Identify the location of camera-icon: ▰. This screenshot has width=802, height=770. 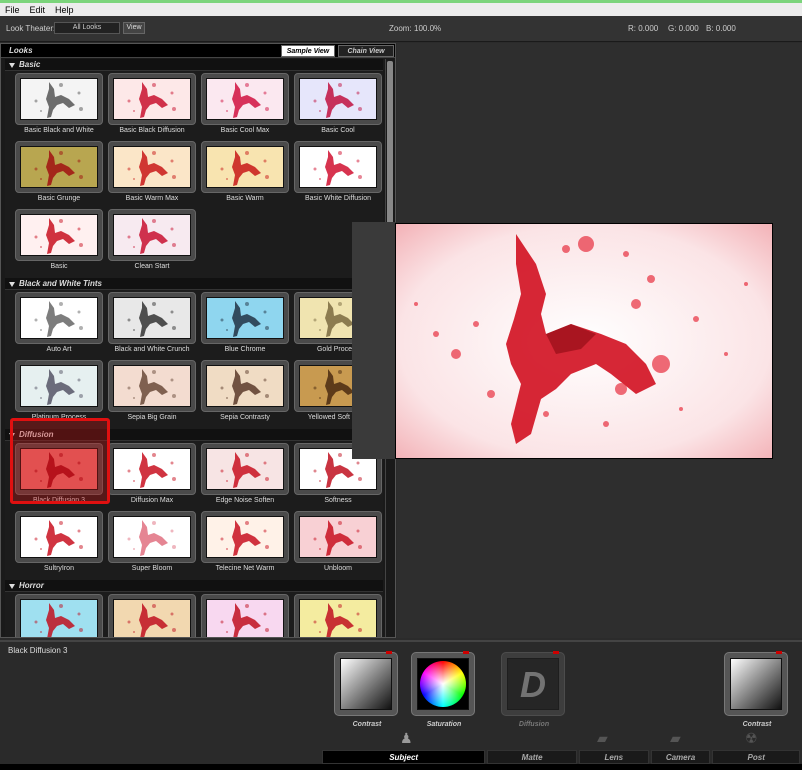
(675, 738).